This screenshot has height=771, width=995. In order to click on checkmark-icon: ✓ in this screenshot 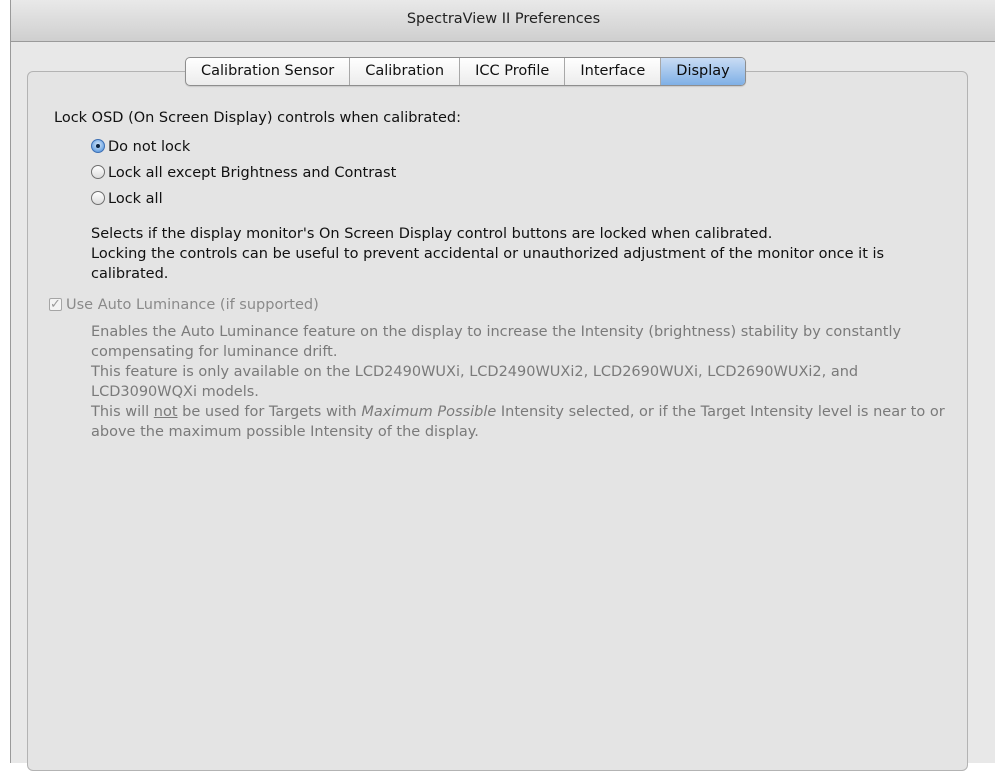, I will do `click(55, 304)`.